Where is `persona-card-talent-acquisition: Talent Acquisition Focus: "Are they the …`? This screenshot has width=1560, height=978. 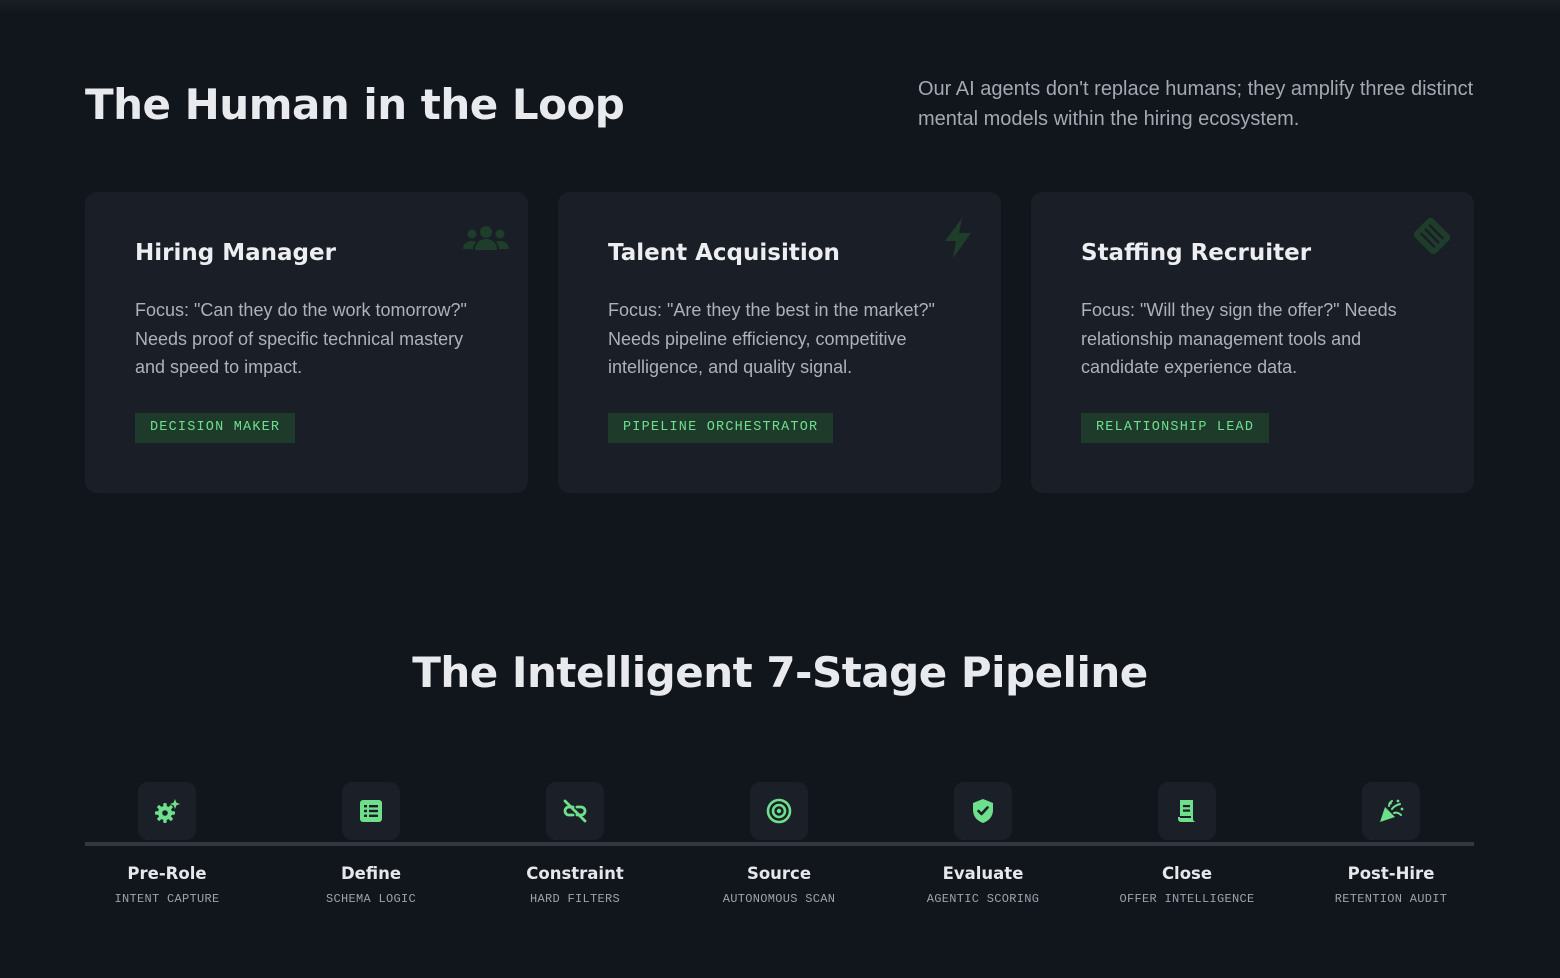 persona-card-talent-acquisition: Talent Acquisition Focus: "Are they the … is located at coordinates (779, 342).